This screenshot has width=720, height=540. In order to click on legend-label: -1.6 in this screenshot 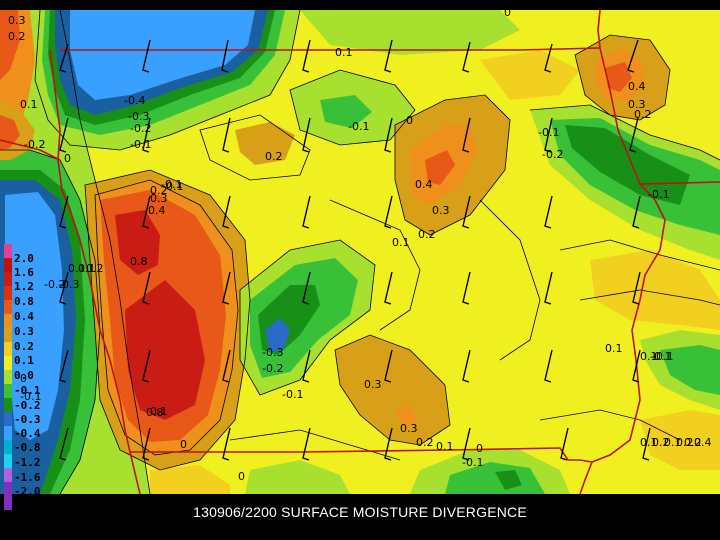, I will do `click(27, 477)`.